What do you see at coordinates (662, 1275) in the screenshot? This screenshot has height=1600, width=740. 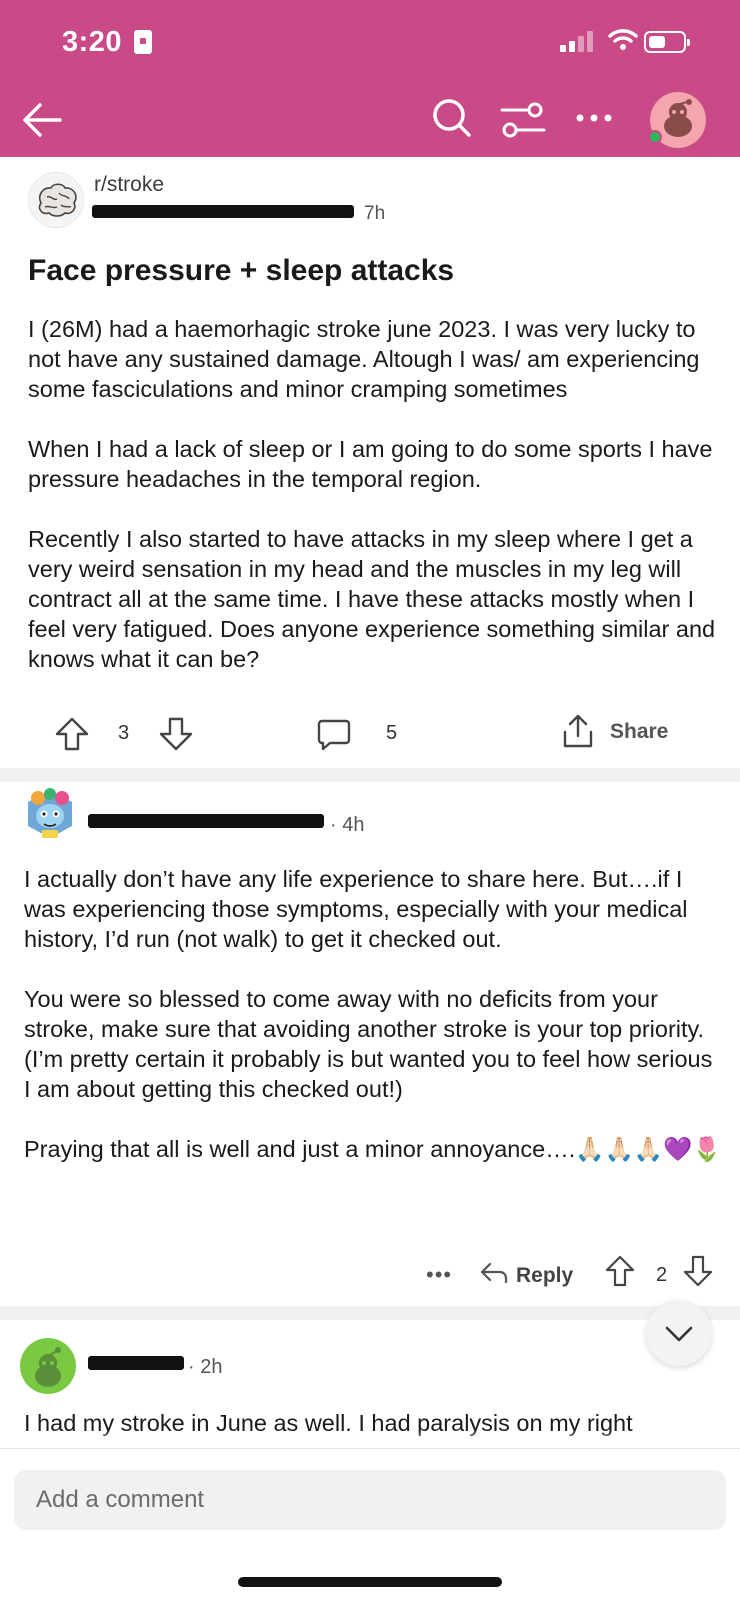 I see `comment-vote-count: 2` at bounding box center [662, 1275].